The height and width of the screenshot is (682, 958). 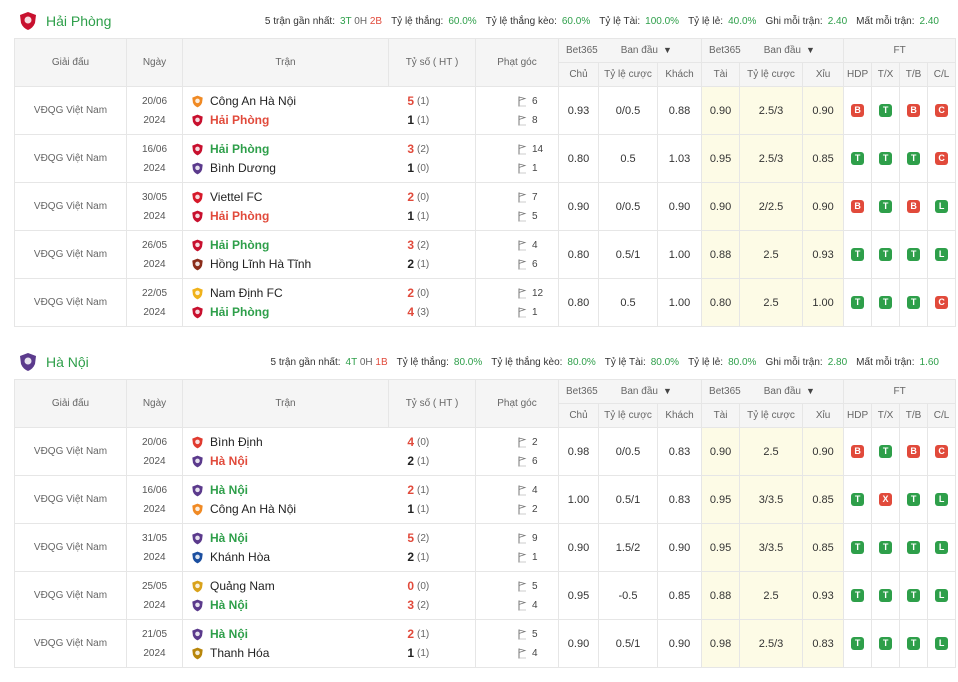 What do you see at coordinates (333, 197) in the screenshot?
I see `home-team: Viettel FC 2 (0)` at bounding box center [333, 197].